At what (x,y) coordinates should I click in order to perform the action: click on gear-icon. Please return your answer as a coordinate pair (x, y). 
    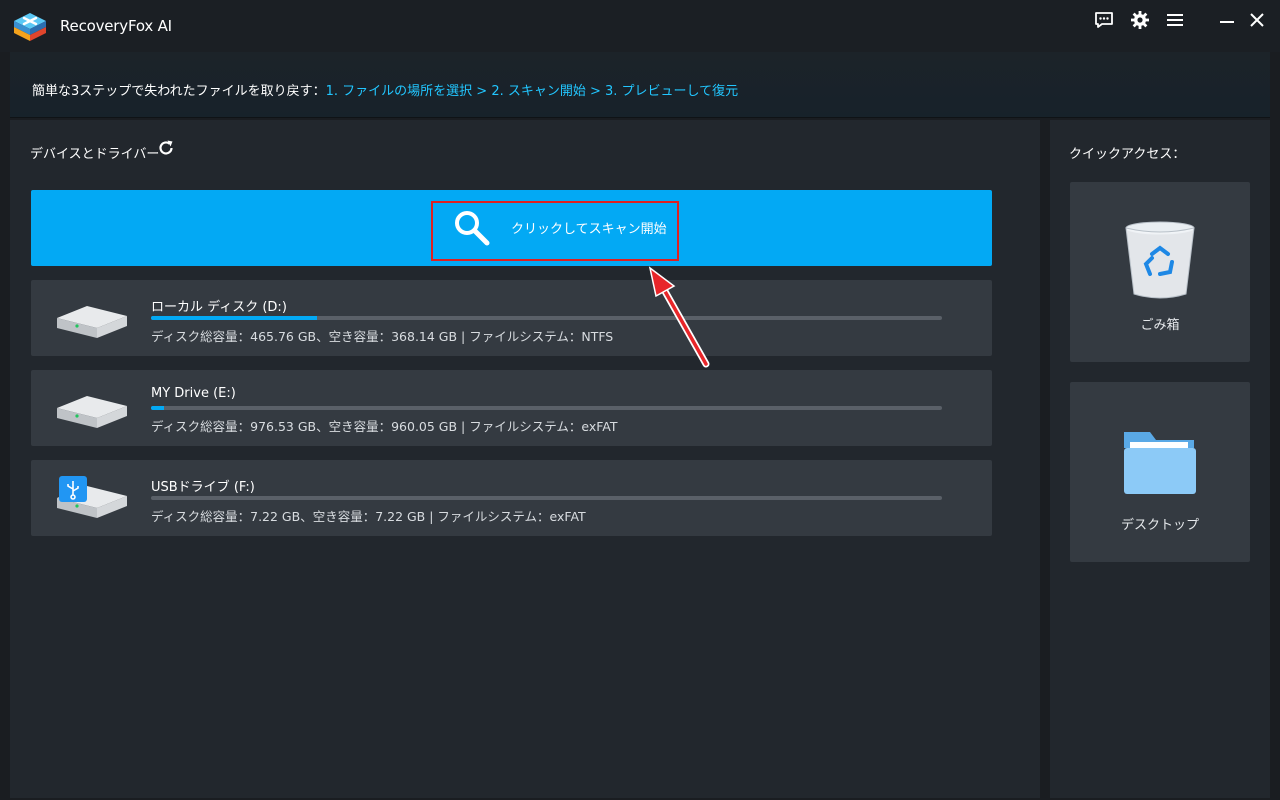
    Looking at the image, I should click on (1140, 20).